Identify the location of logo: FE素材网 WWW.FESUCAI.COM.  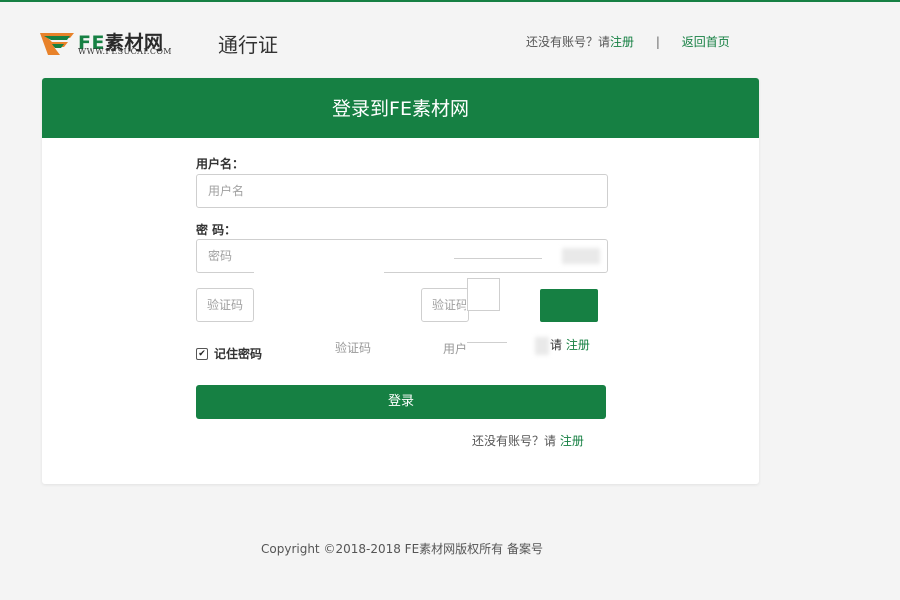
(120, 44).